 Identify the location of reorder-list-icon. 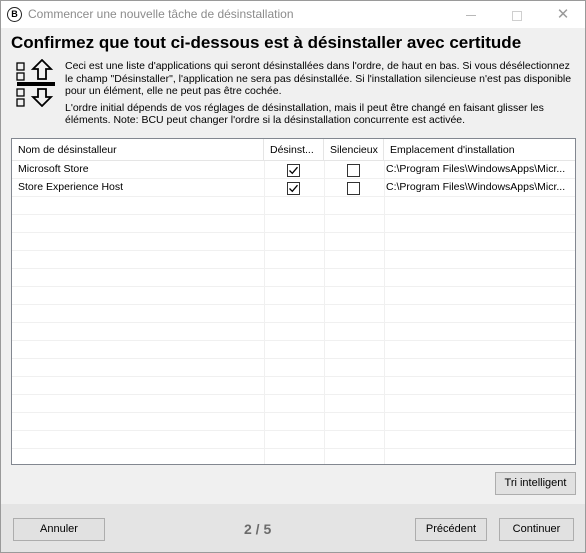
(36, 83).